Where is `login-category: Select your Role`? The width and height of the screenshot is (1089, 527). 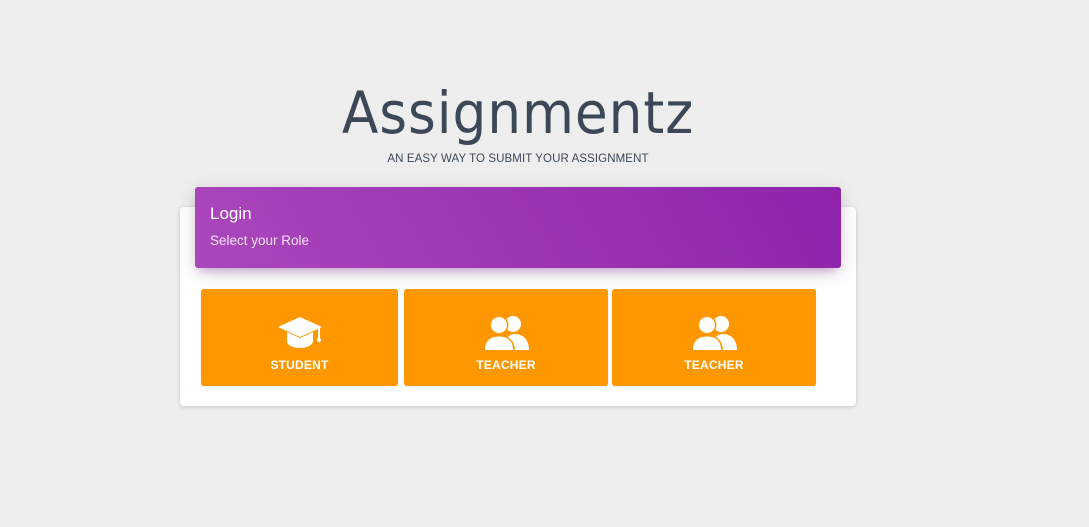
login-category: Select your Role is located at coordinates (260, 240).